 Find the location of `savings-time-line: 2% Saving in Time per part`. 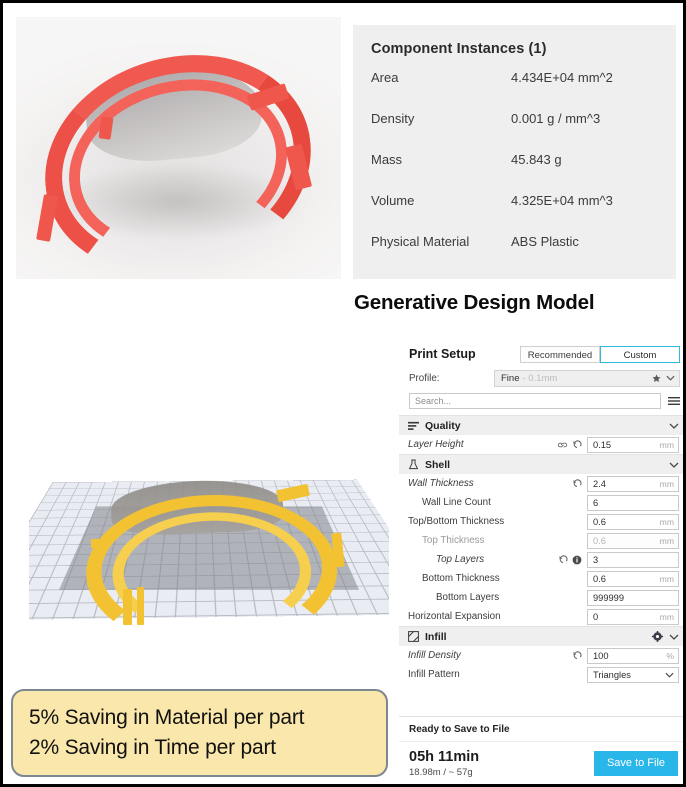

savings-time-line: 2% Saving in Time per part is located at coordinates (152, 747).